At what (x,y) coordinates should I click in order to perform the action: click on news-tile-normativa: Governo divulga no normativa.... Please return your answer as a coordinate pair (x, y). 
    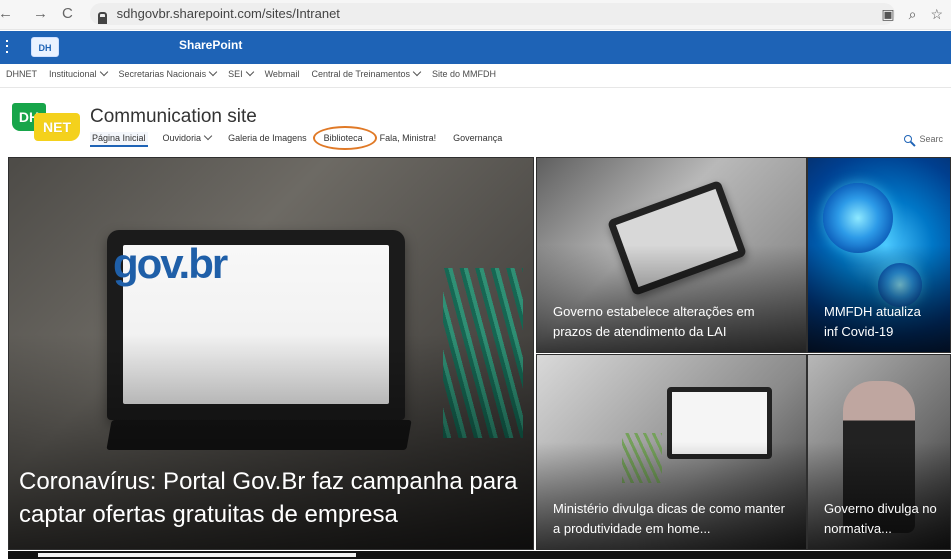
    Looking at the image, I should click on (879, 452).